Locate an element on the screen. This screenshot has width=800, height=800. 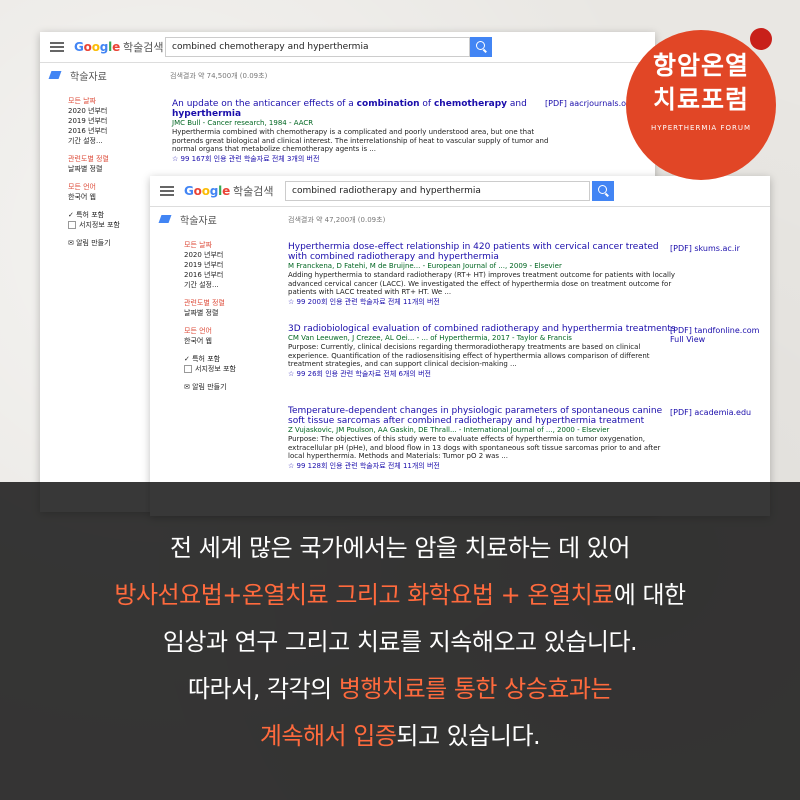
sidebar-item-any-language: 모든 언어 is located at coordinates (239, 331).